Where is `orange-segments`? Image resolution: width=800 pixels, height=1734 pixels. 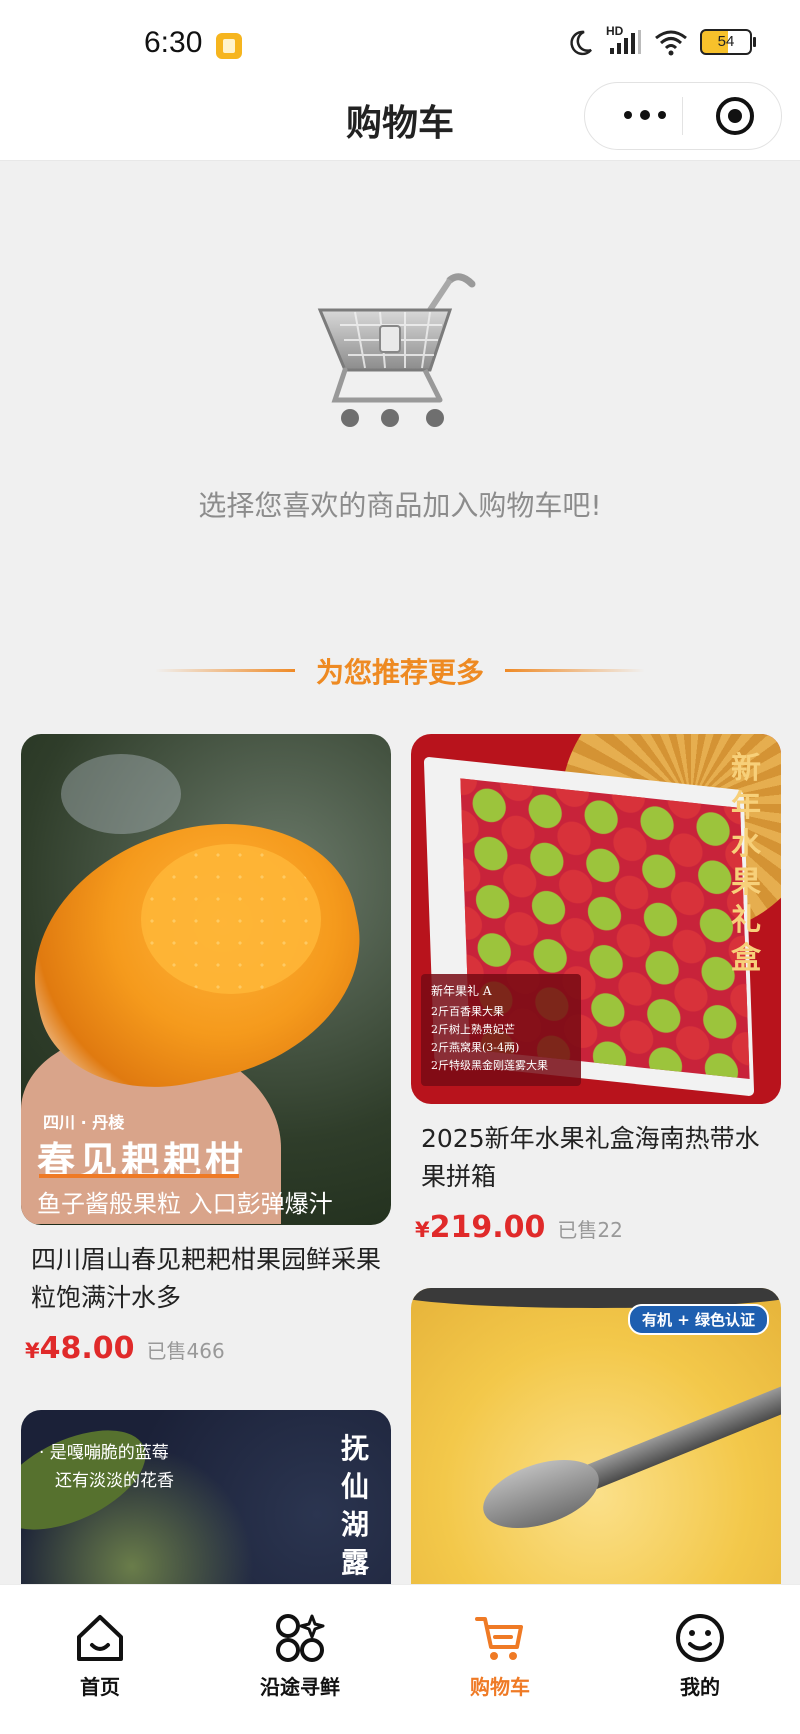
orange-segments is located at coordinates (231, 919).